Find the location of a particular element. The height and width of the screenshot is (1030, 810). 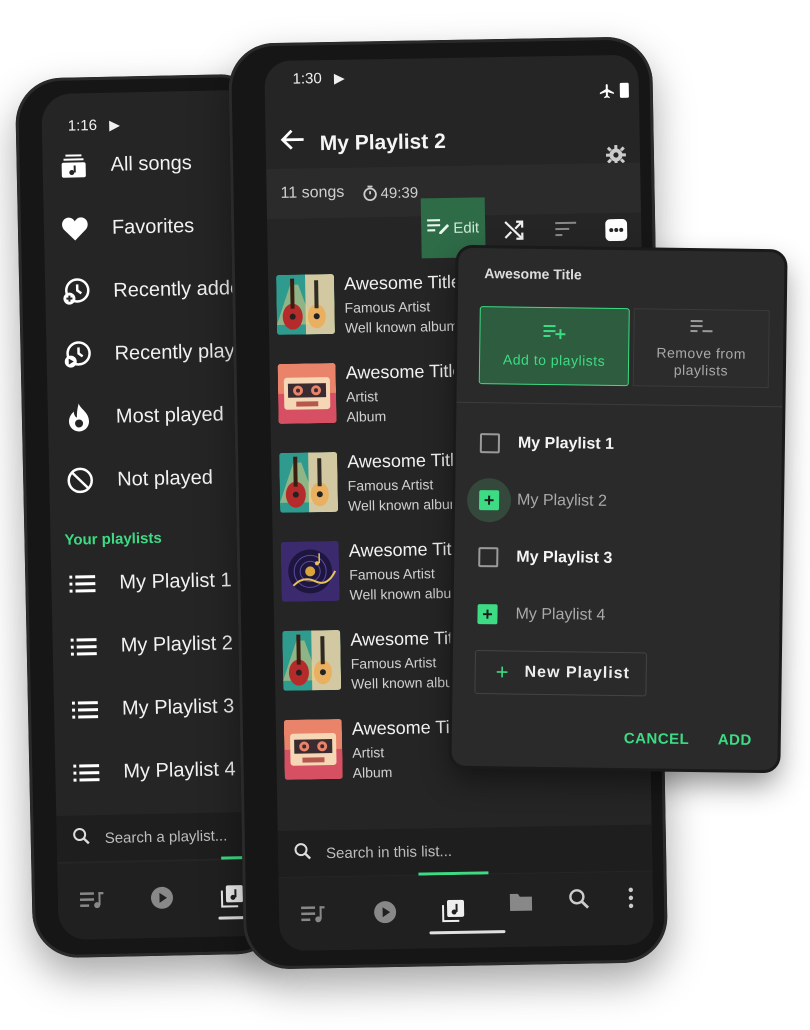

menu-label: Most played is located at coordinates (169, 415).